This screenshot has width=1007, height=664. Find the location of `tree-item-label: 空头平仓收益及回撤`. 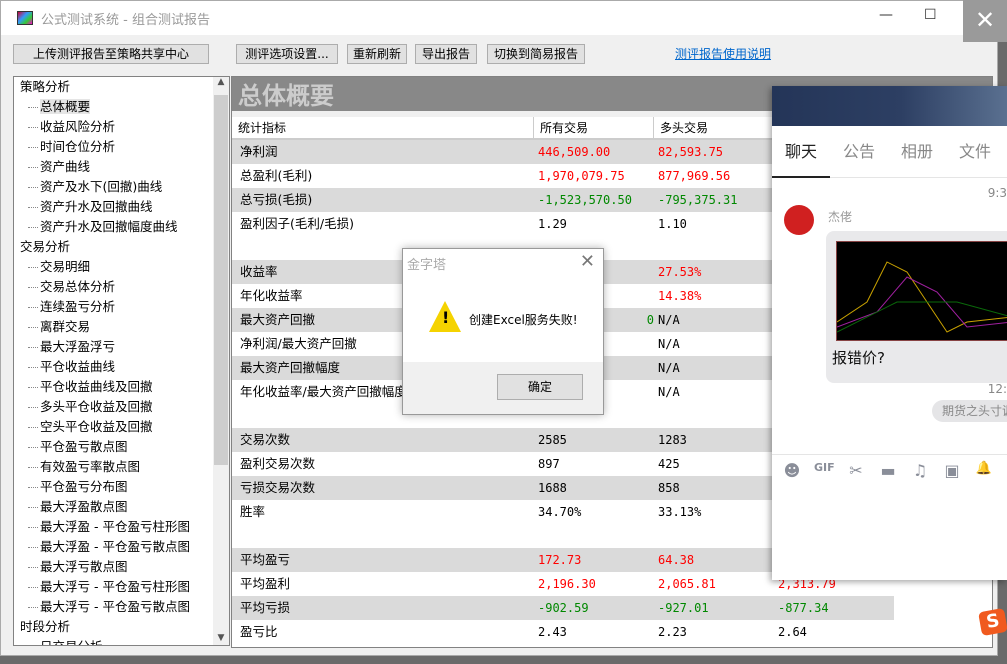

tree-item-label: 空头平仓收益及回撤 is located at coordinates (96, 426).